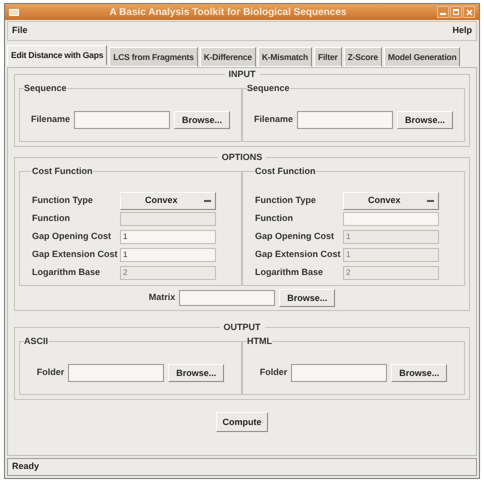 Image resolution: width=484 pixels, height=486 pixels. I want to click on close-icon, so click(469, 12).